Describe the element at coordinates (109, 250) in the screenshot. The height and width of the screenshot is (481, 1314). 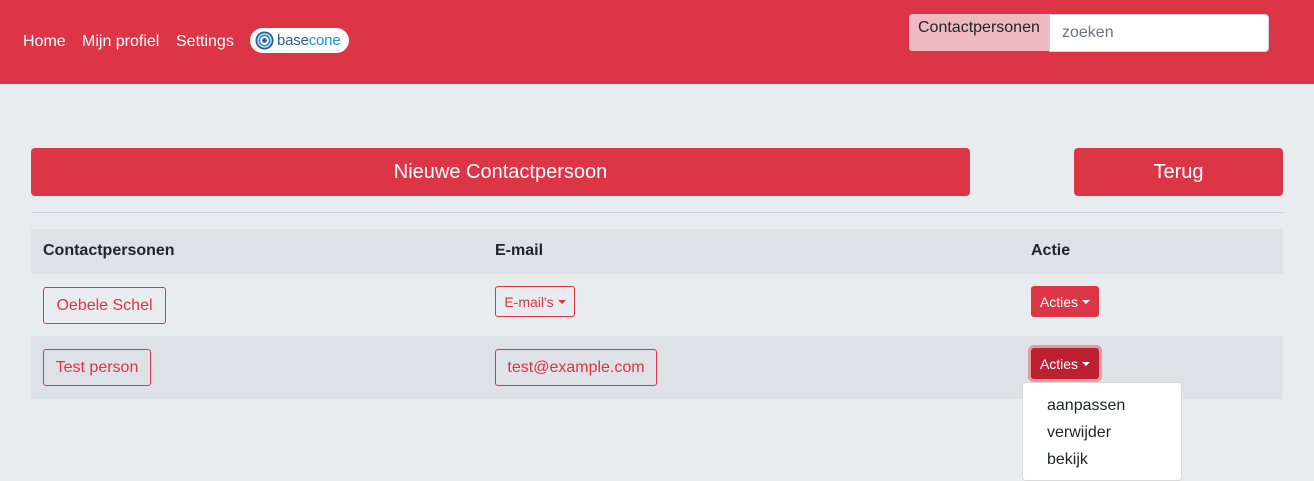
I see `column-header-contacts: Contactpersonen` at that location.